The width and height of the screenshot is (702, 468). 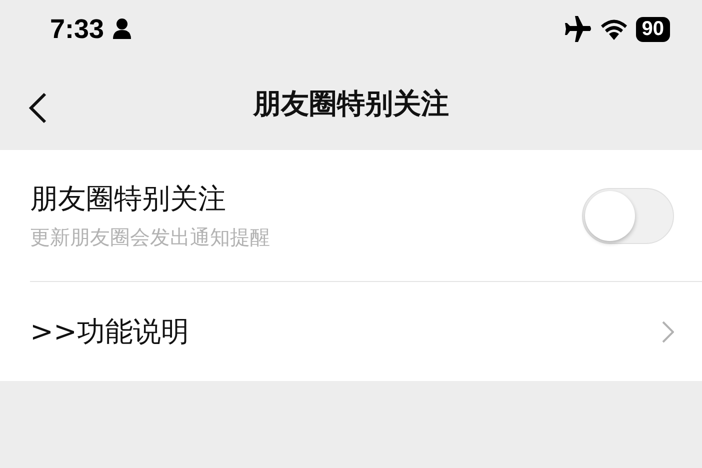 What do you see at coordinates (578, 29) in the screenshot?
I see `airplane-icon` at bounding box center [578, 29].